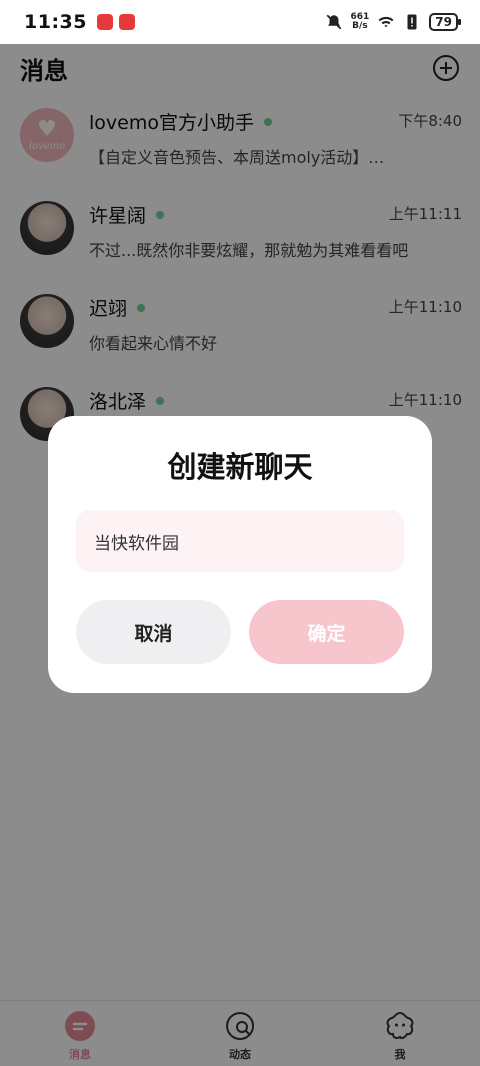  Describe the element at coordinates (240, 541) in the screenshot. I see `chat-name-input` at that location.